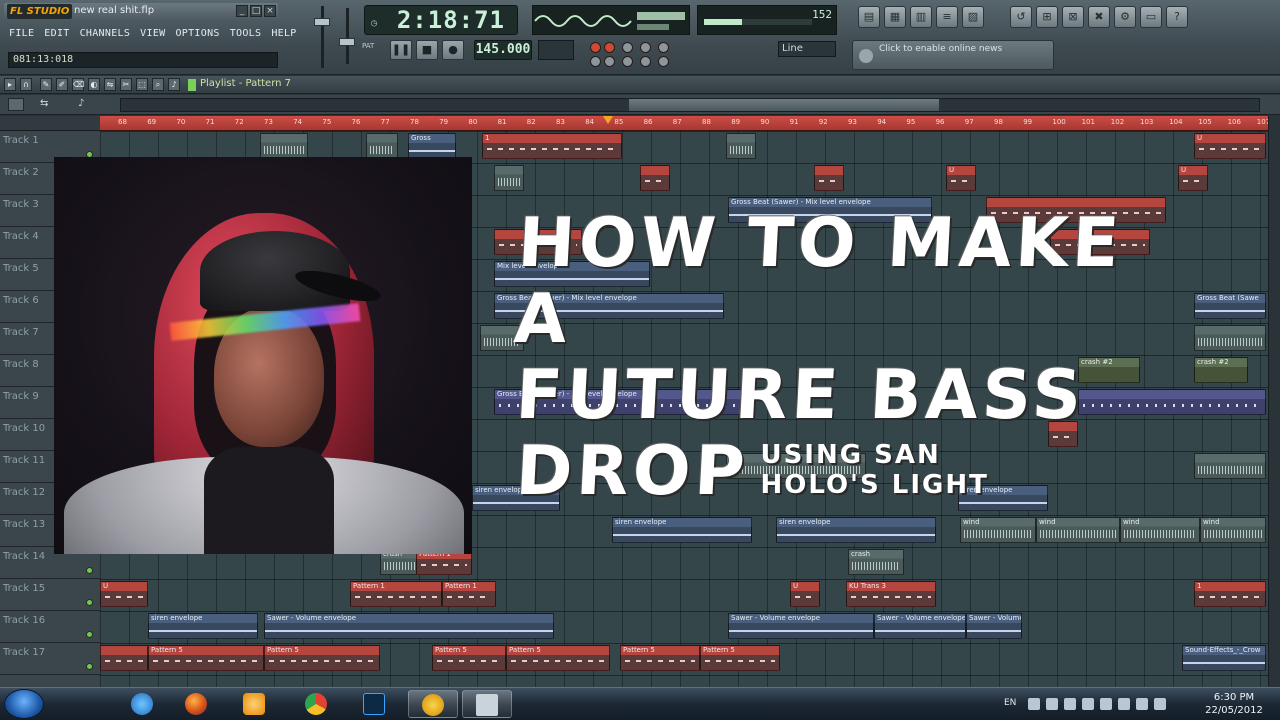  Describe the element at coordinates (453, 50) in the screenshot. I see `record-button: ●` at that location.